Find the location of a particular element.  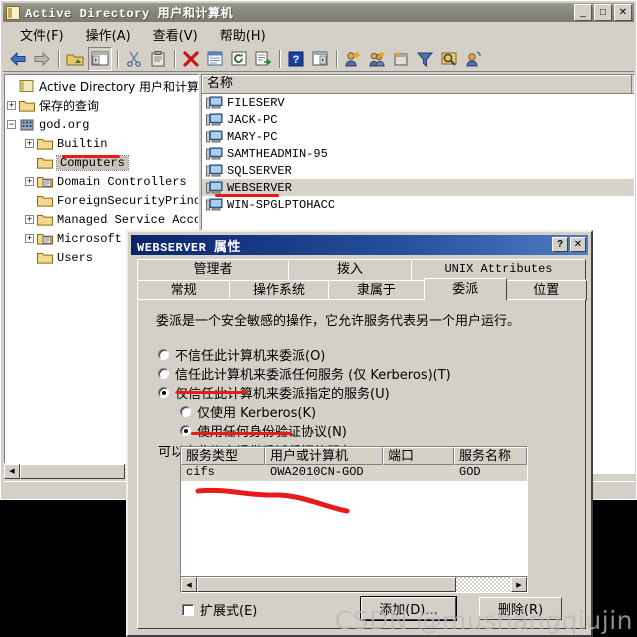

scroll-right-arrow: ▶ is located at coordinates (519, 584).